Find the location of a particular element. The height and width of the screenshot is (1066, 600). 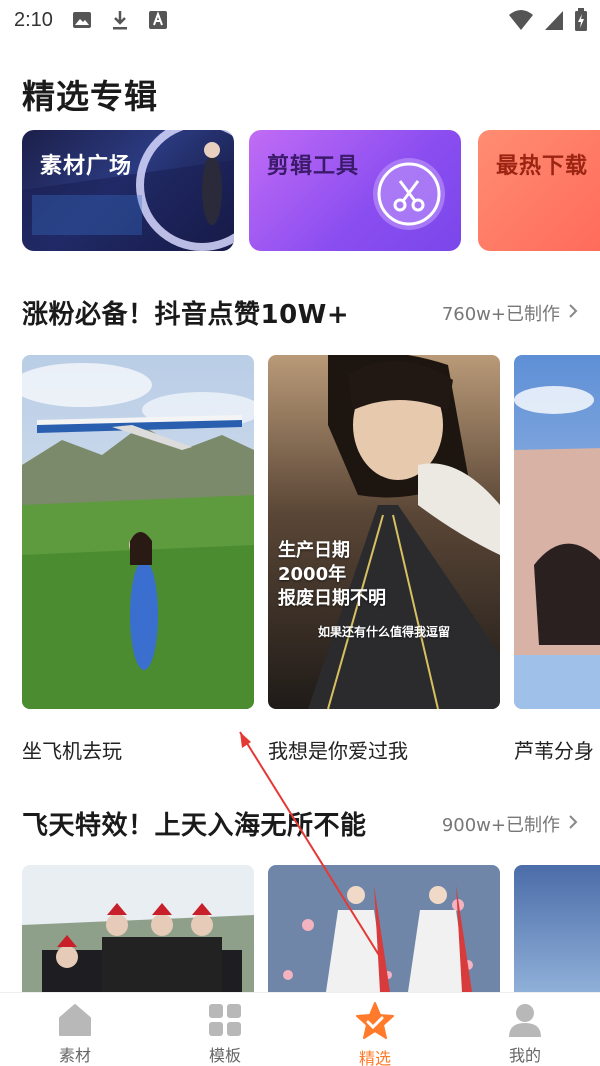

nav-label: 模板 is located at coordinates (224, 1055).